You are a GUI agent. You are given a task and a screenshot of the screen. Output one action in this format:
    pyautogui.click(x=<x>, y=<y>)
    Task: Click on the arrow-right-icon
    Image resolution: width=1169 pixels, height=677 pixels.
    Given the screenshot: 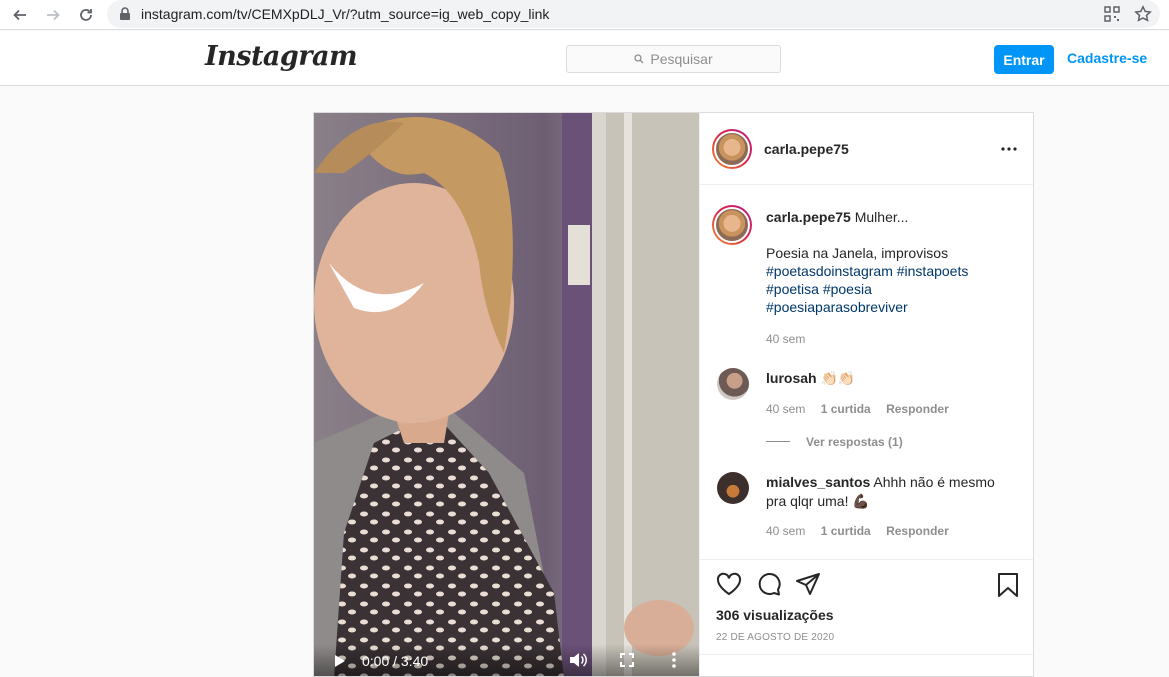 What is the action you would take?
    pyautogui.click(x=53, y=15)
    